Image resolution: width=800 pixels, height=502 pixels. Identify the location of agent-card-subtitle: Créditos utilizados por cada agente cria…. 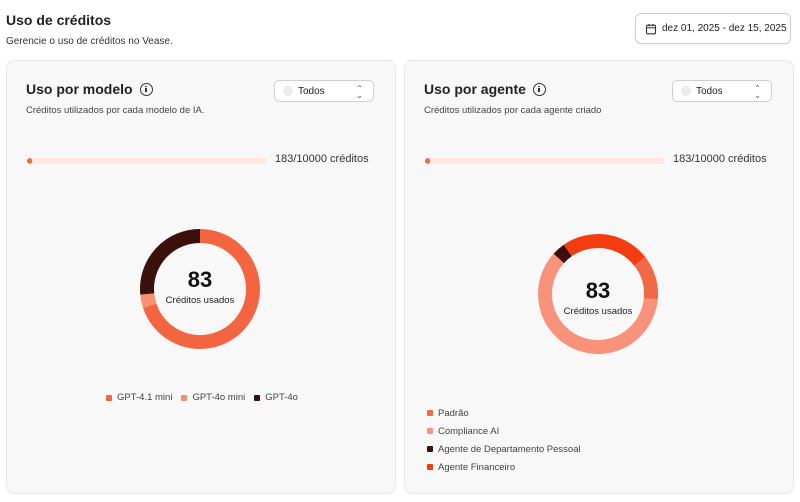
(513, 110).